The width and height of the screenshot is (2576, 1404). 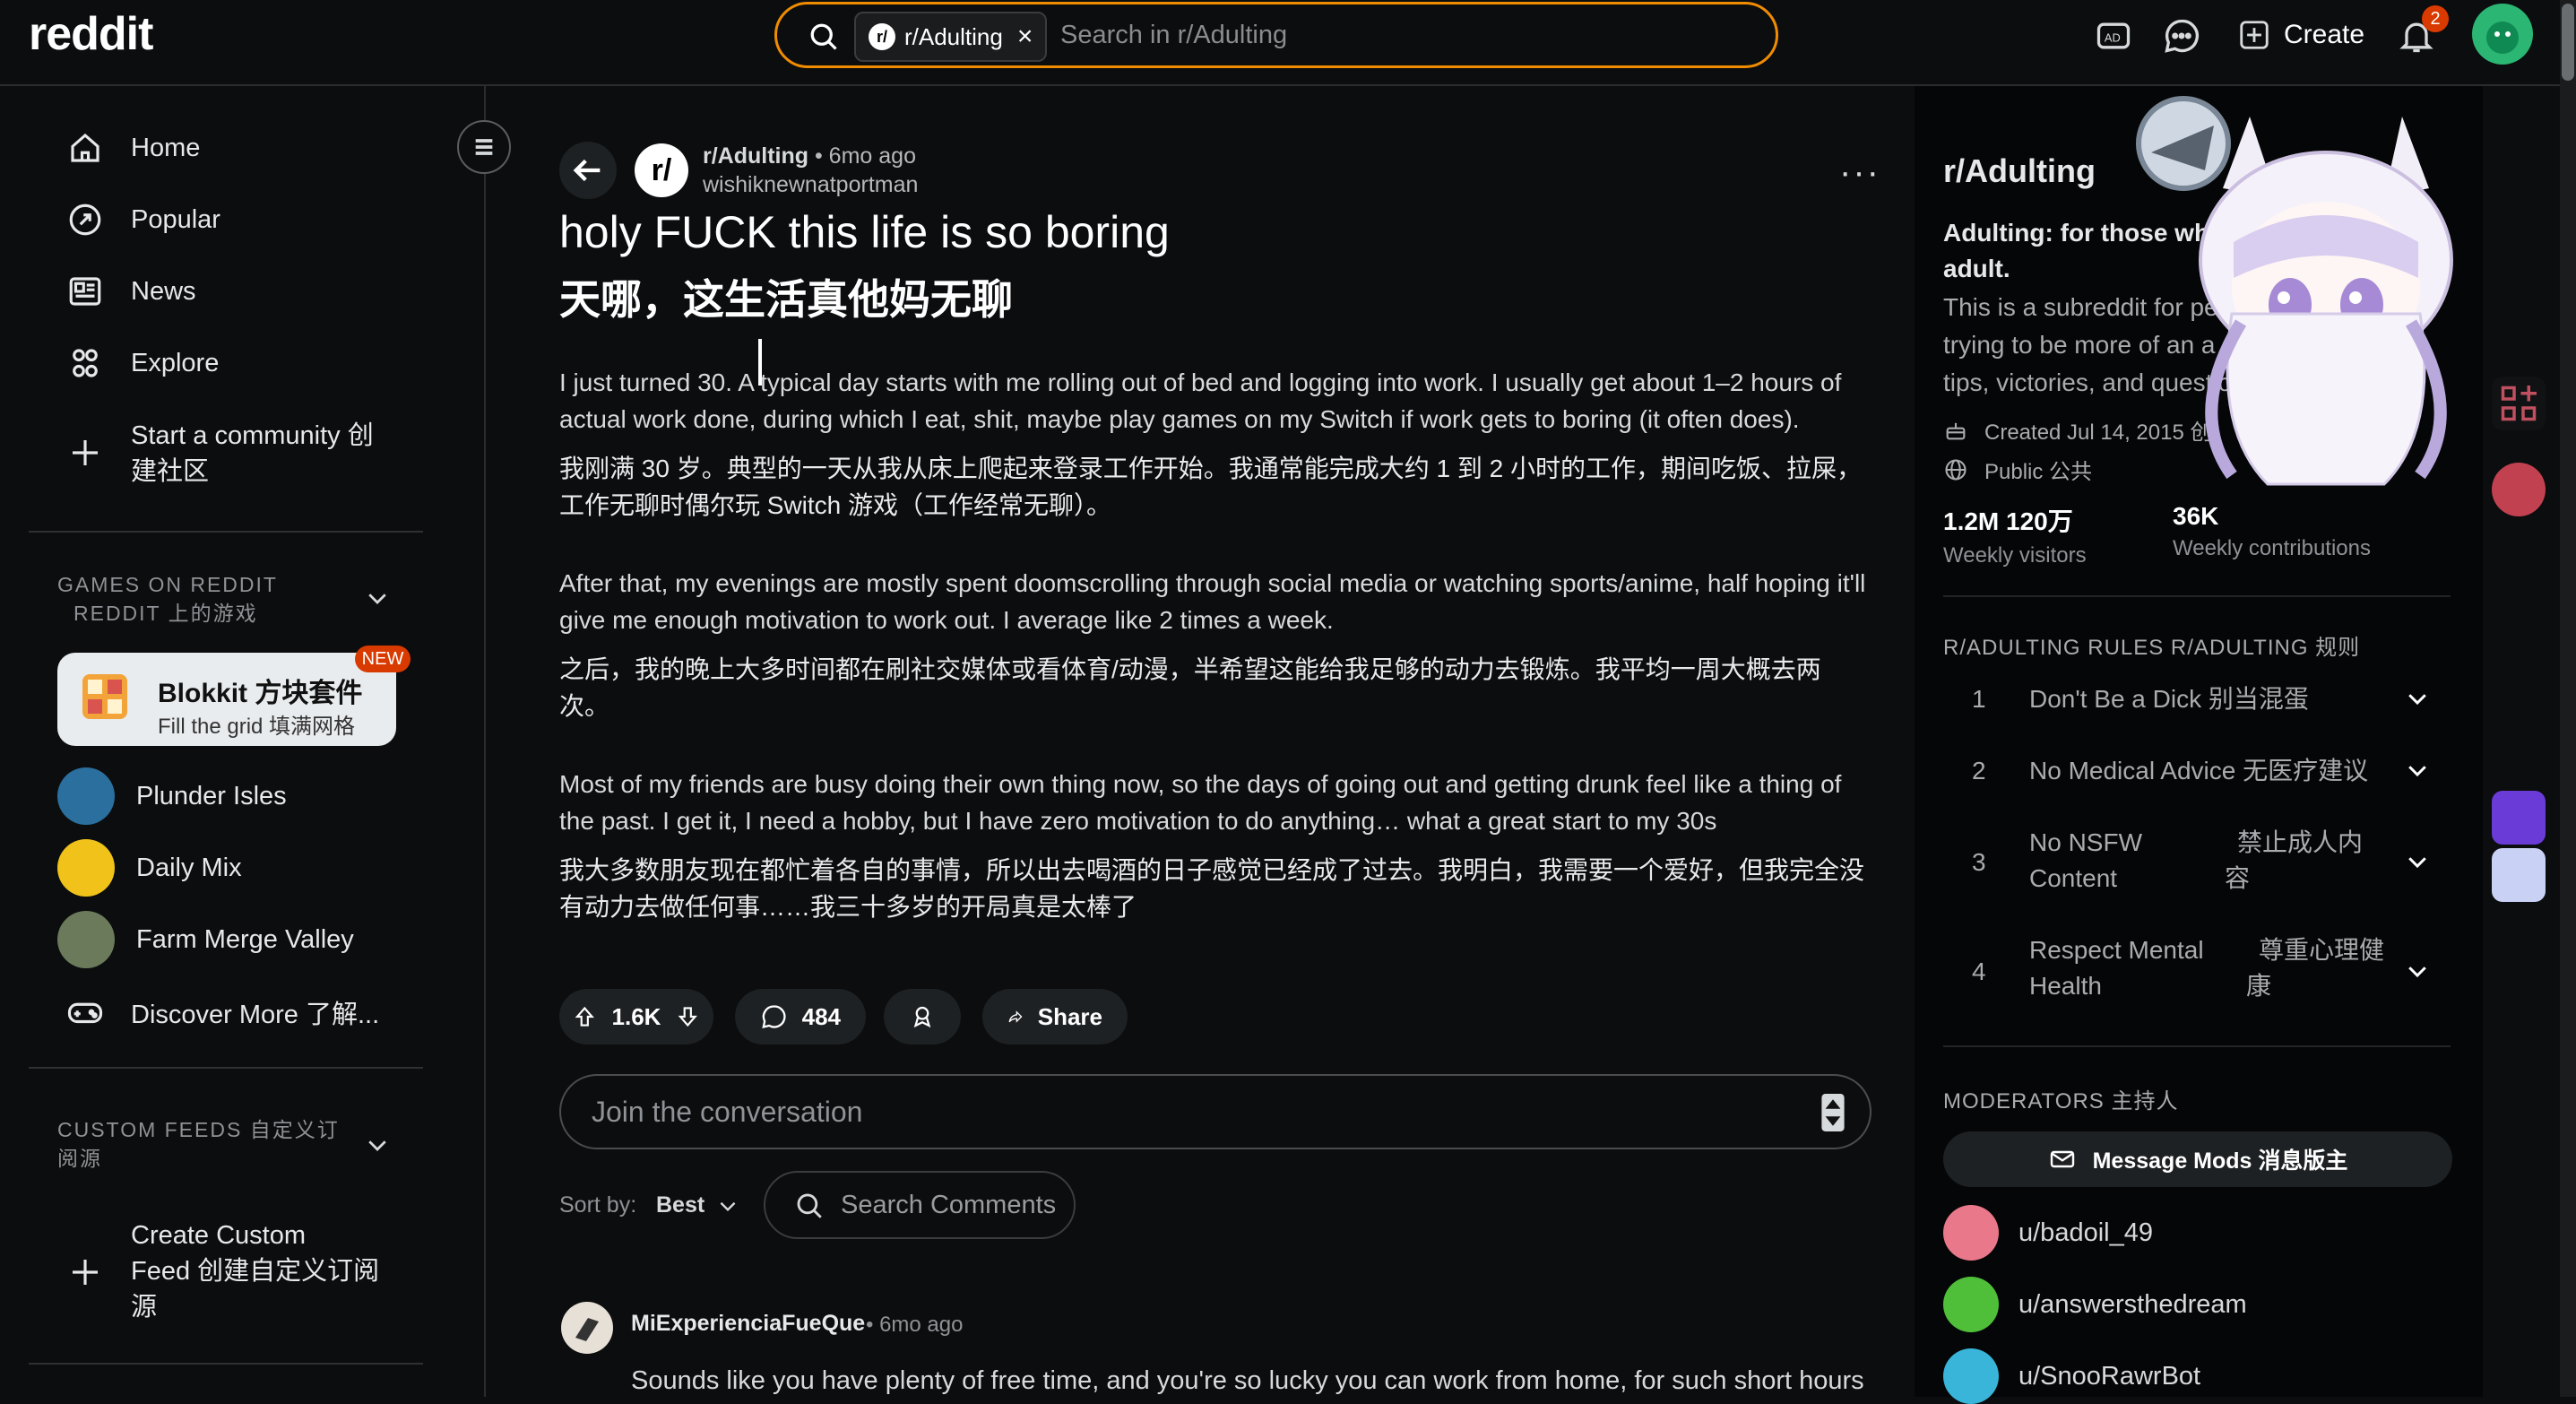 What do you see at coordinates (2199, 699) in the screenshot?
I see `rule-item-1: 1 Don't Be a Dick 别当混蛋` at bounding box center [2199, 699].